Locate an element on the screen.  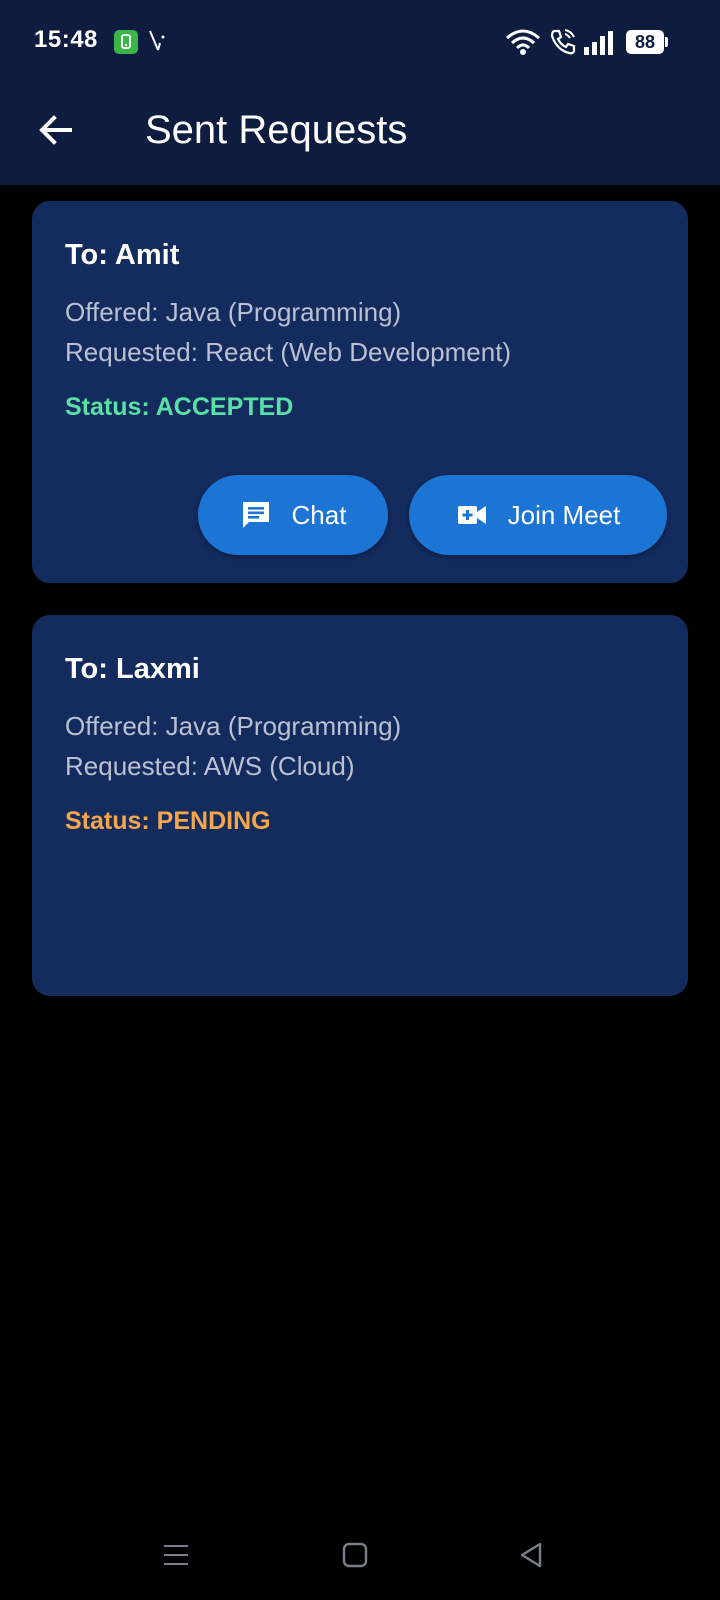
request-recipient: To: Laxmi is located at coordinates (132, 669).